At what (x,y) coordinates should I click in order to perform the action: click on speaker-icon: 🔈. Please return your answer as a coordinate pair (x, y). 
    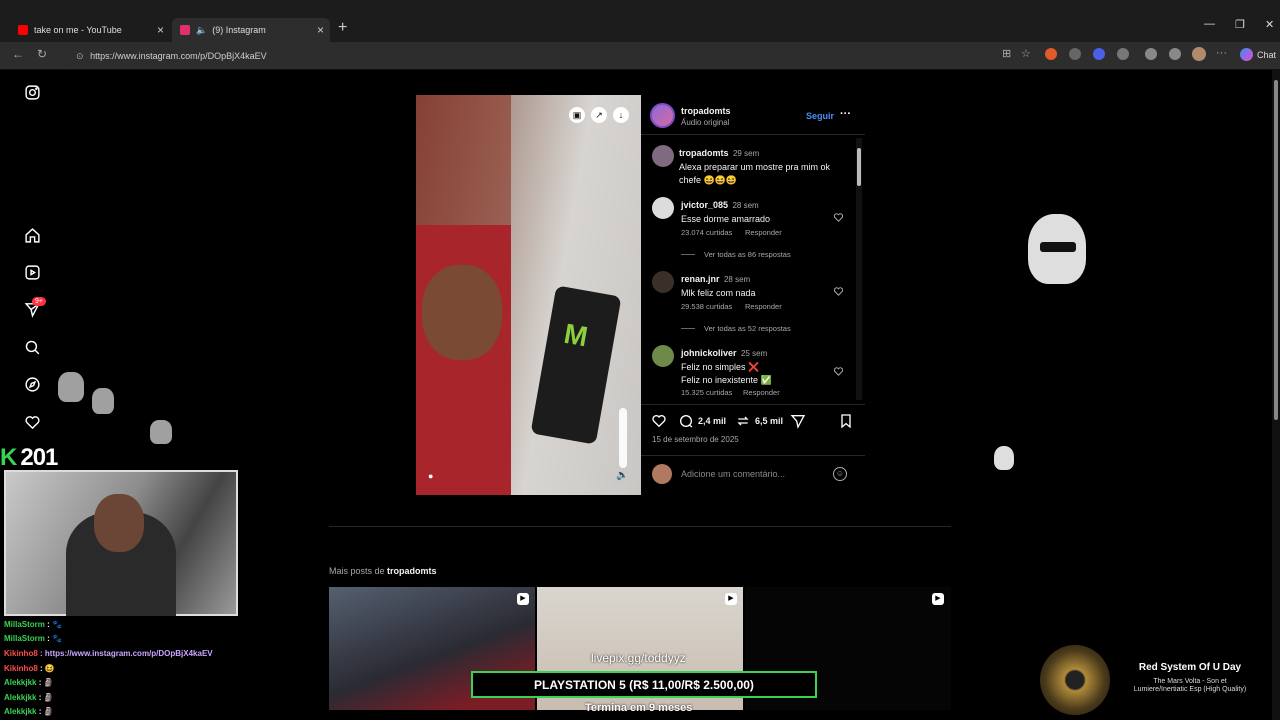
    Looking at the image, I should click on (201, 30).